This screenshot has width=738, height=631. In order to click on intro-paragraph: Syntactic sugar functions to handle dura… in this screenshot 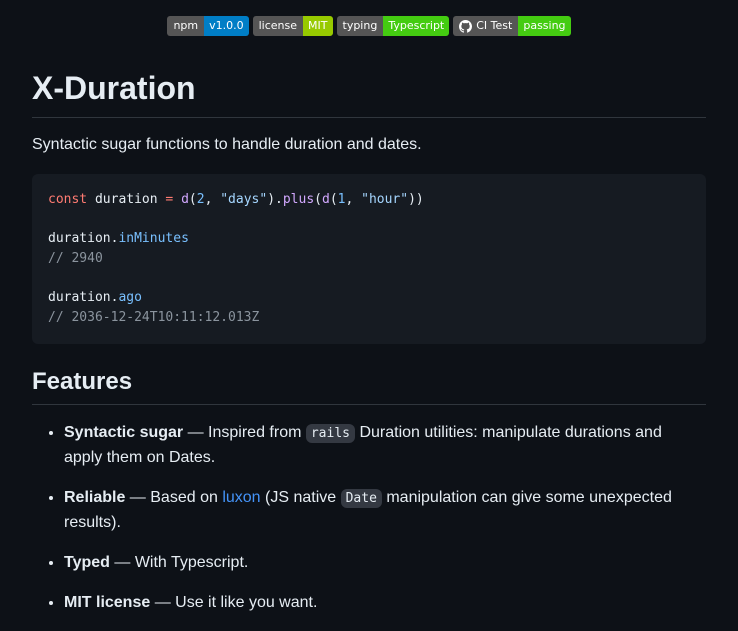, I will do `click(227, 144)`.